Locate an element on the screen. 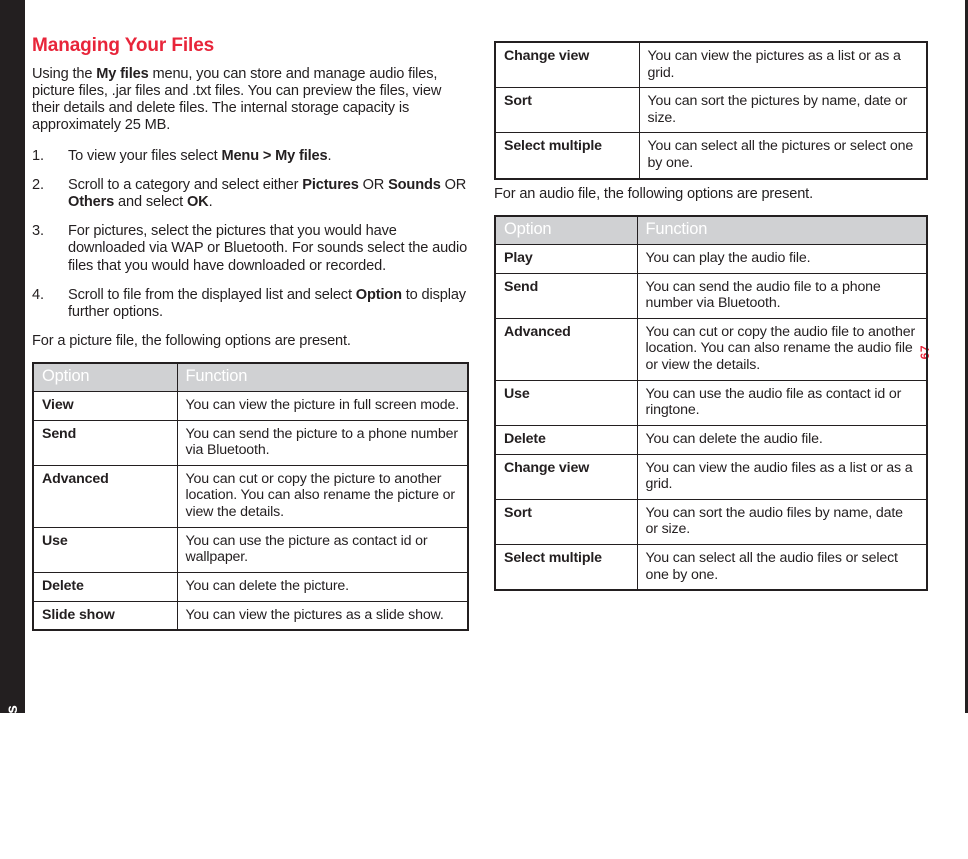  step-text-emphasis: Pictures is located at coordinates (330, 185).